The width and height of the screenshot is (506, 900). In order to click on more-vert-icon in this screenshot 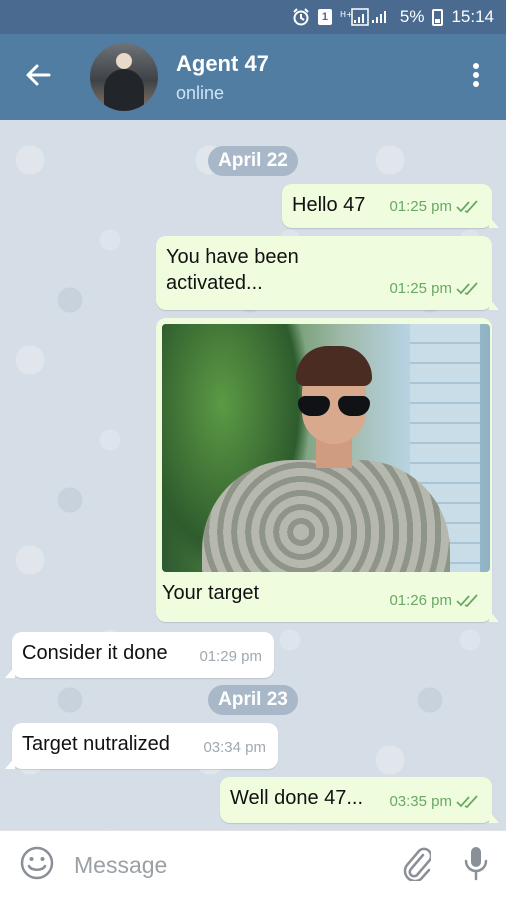, I will do `click(476, 77)`.